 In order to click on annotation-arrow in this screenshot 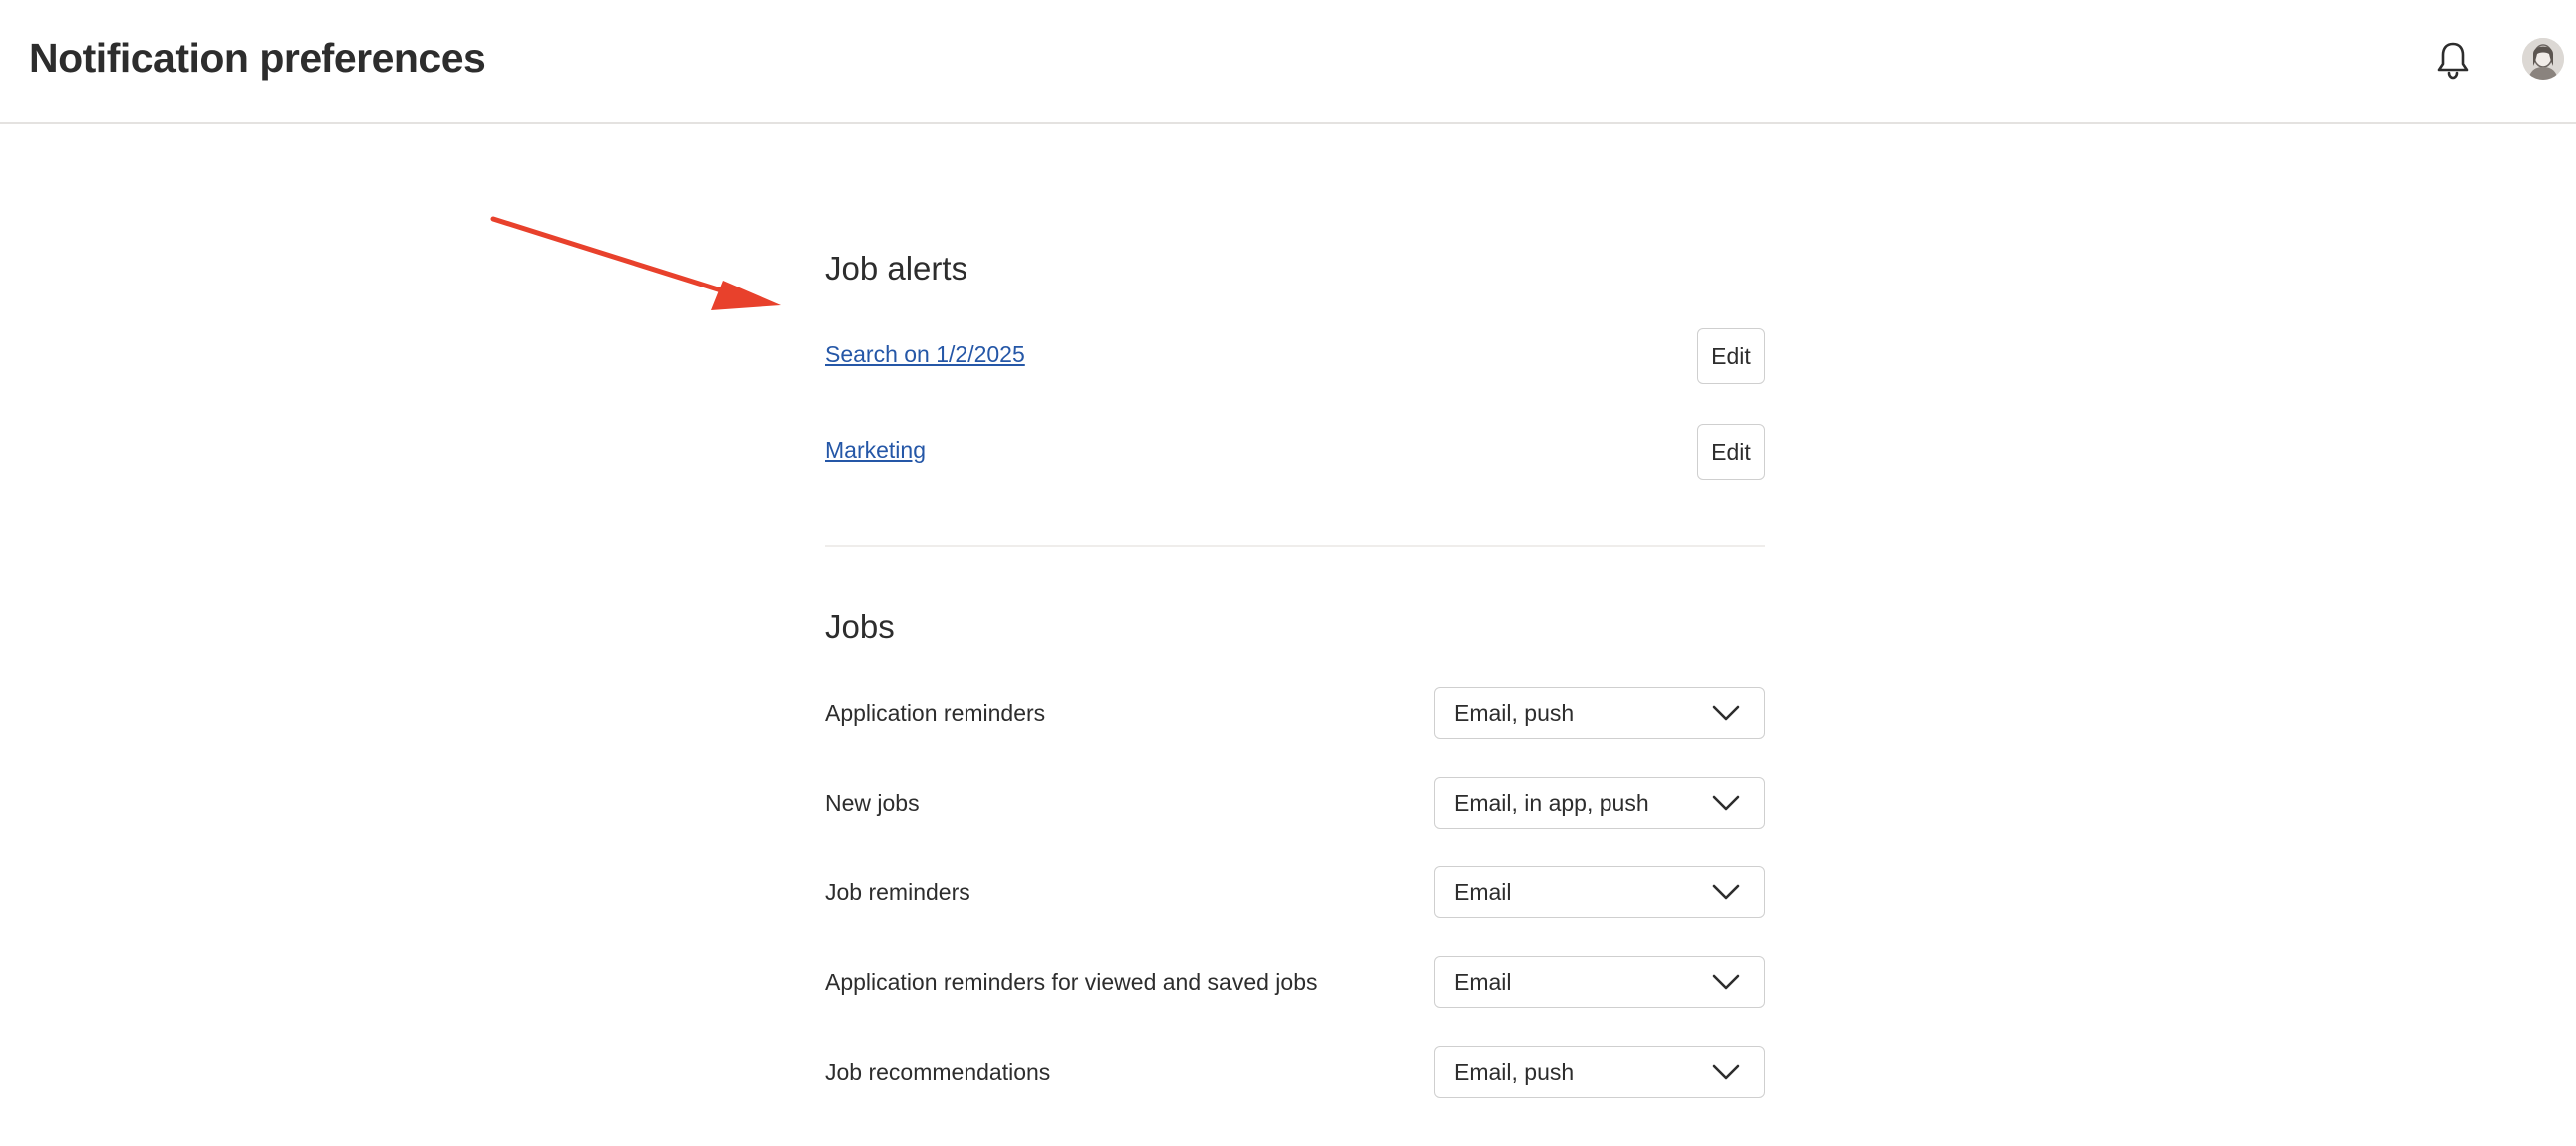, I will do `click(635, 263)`.